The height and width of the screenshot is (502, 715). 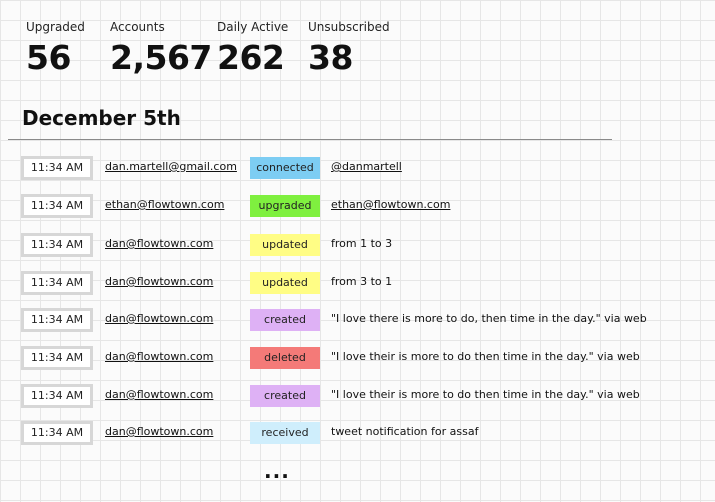 I want to click on detail-email-link: ethan@flowtown.com, so click(x=390, y=204).